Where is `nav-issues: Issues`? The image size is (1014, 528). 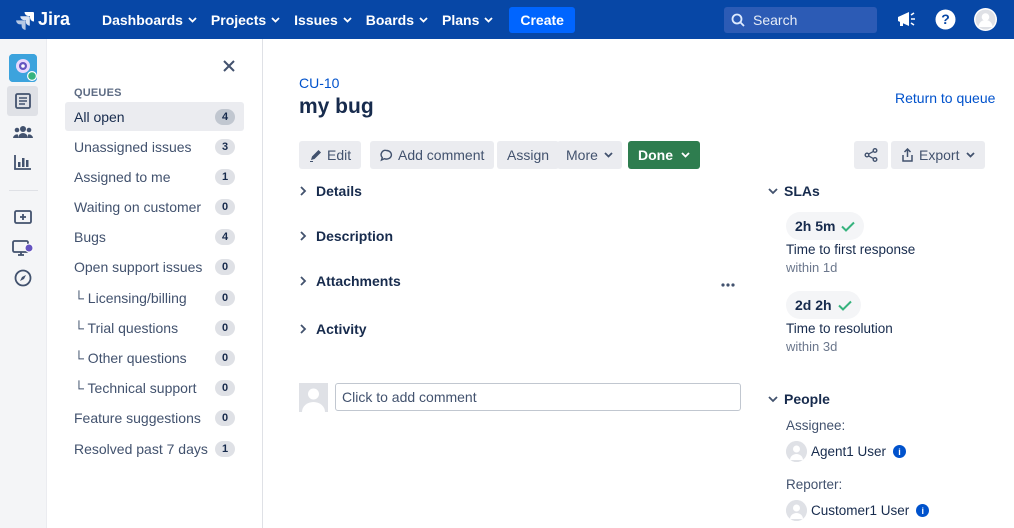
nav-issues: Issues is located at coordinates (323, 20).